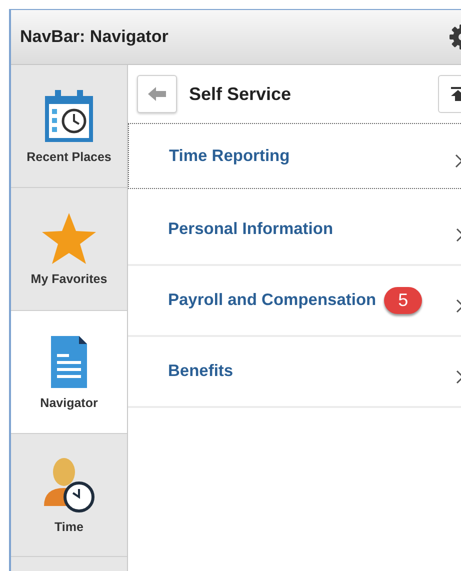  What do you see at coordinates (69, 485) in the screenshot?
I see `person-clock-icon` at bounding box center [69, 485].